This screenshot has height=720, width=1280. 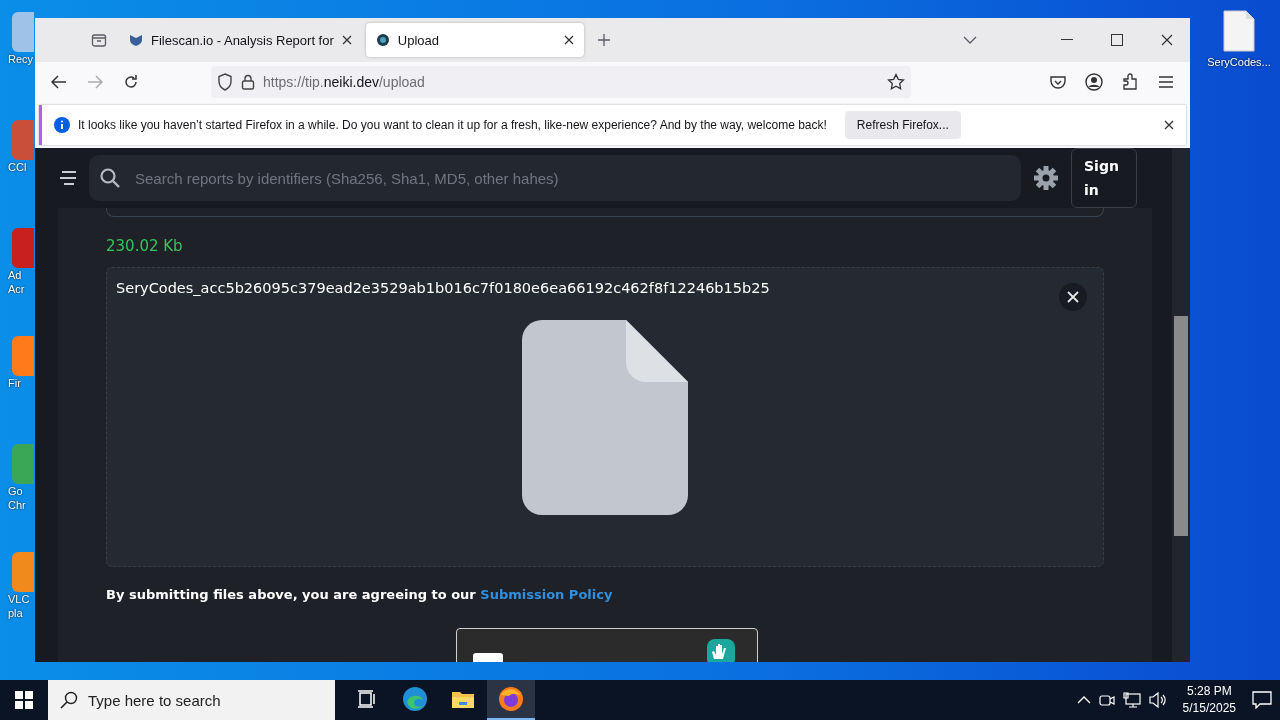 I want to click on lock-icon, so click(x=248, y=82).